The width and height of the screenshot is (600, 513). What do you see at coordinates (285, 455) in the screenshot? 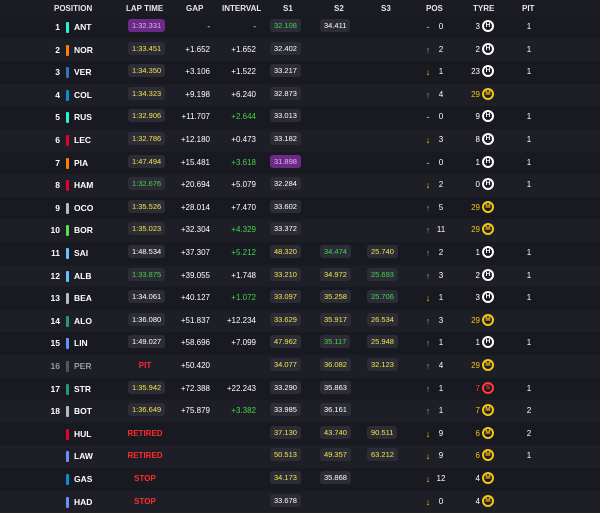
I see `sector-1-time: 50.513` at bounding box center [285, 455].